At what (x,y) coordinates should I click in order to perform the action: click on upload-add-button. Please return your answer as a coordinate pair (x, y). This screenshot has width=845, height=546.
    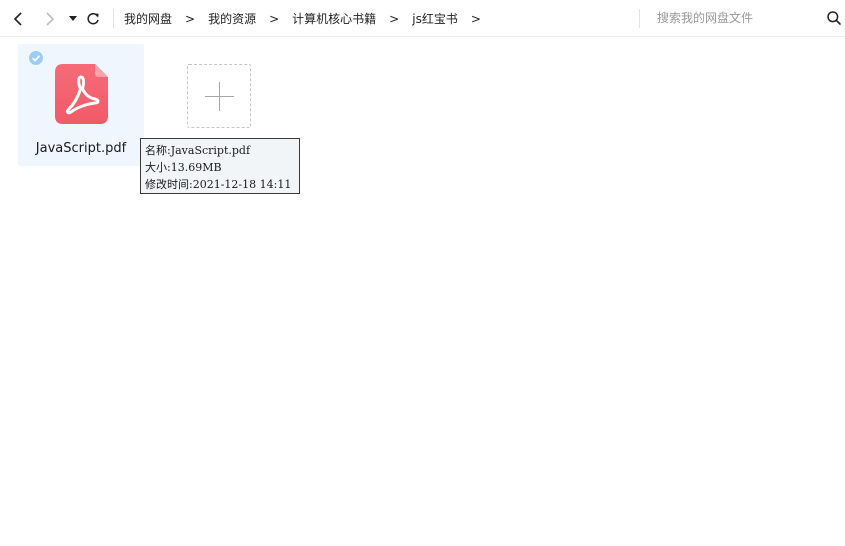
    Looking at the image, I should click on (219, 96).